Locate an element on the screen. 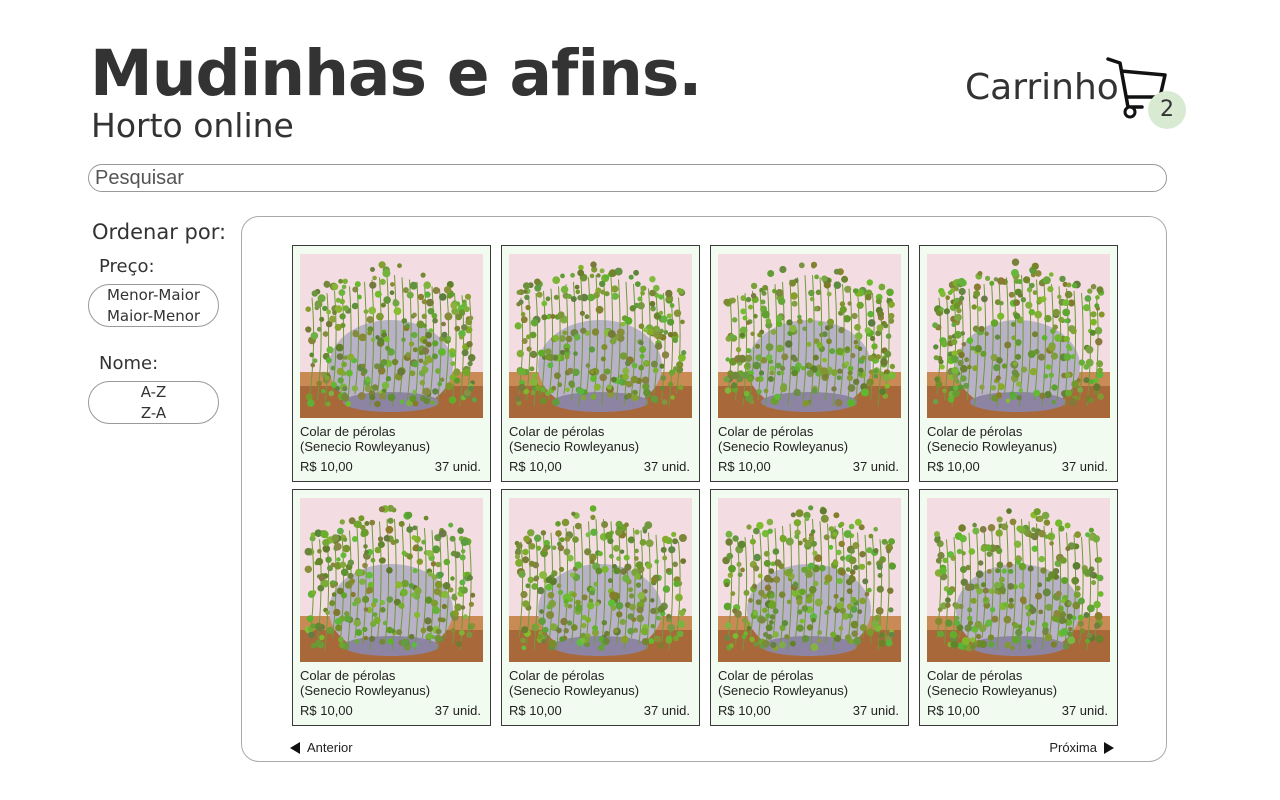 This screenshot has height=800, width=1280. sort-price-asc-option: Menor-Maior is located at coordinates (153, 295).